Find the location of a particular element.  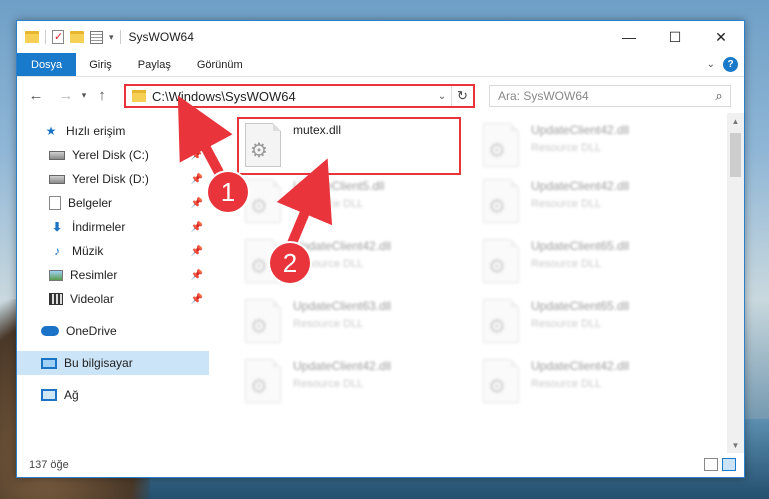

sidebar-item-videos: Videolar 📌 is located at coordinates (113, 299).